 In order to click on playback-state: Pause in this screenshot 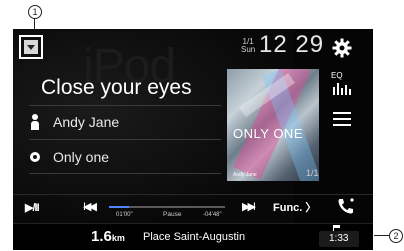, I will do `click(172, 214)`.